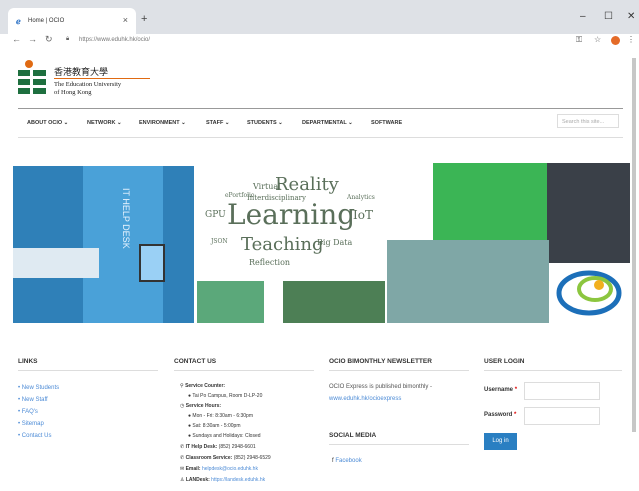 This screenshot has height=491, width=639. I want to click on ocio-swirl-icon, so click(589, 293).